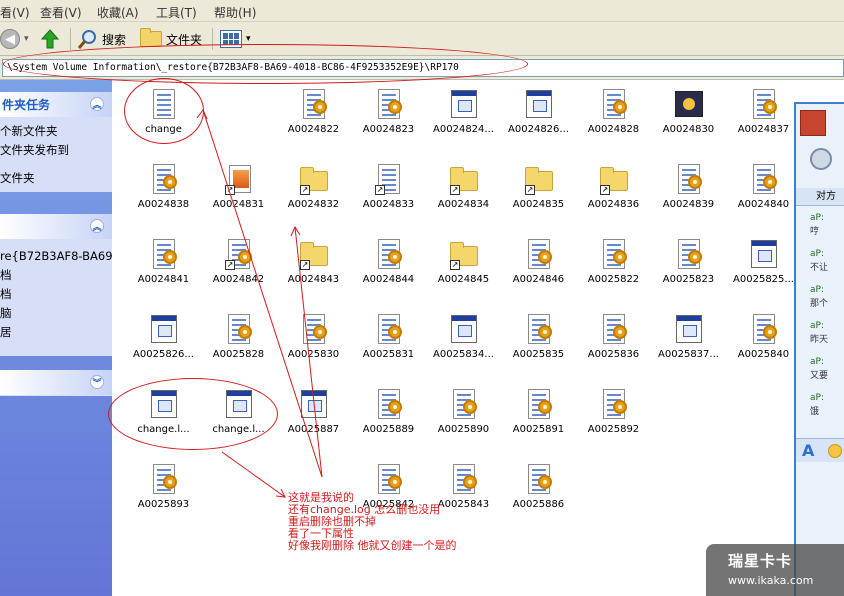  What do you see at coordinates (463, 429) in the screenshot?
I see `file-name: A0025890` at bounding box center [463, 429].